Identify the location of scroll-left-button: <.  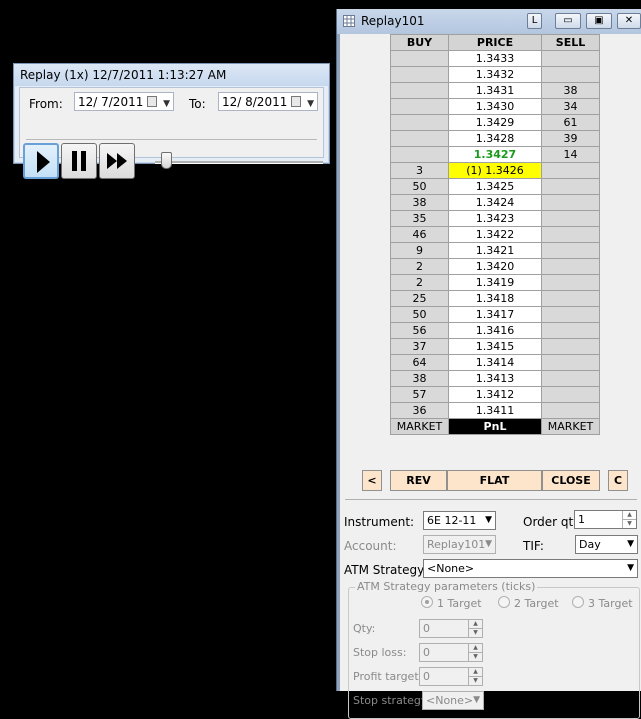
(372, 480).